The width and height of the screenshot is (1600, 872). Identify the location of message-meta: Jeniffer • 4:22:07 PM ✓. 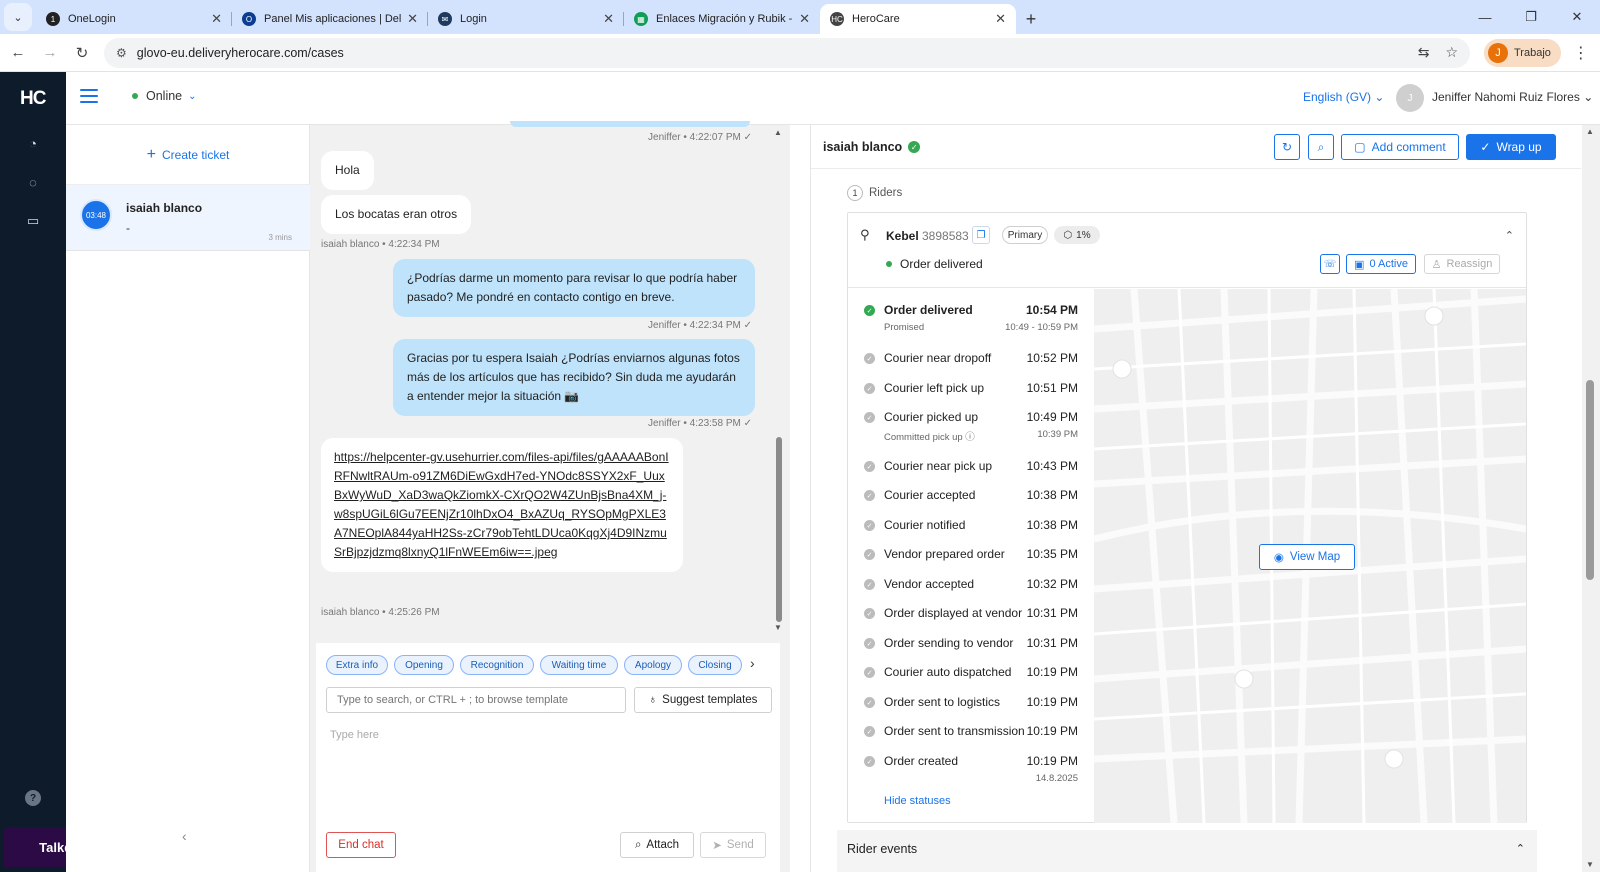
(700, 137).